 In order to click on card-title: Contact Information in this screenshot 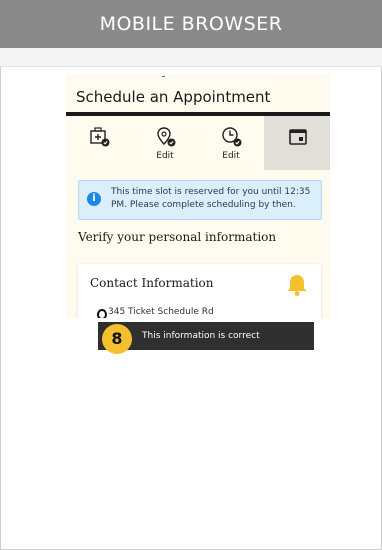, I will do `click(152, 283)`.